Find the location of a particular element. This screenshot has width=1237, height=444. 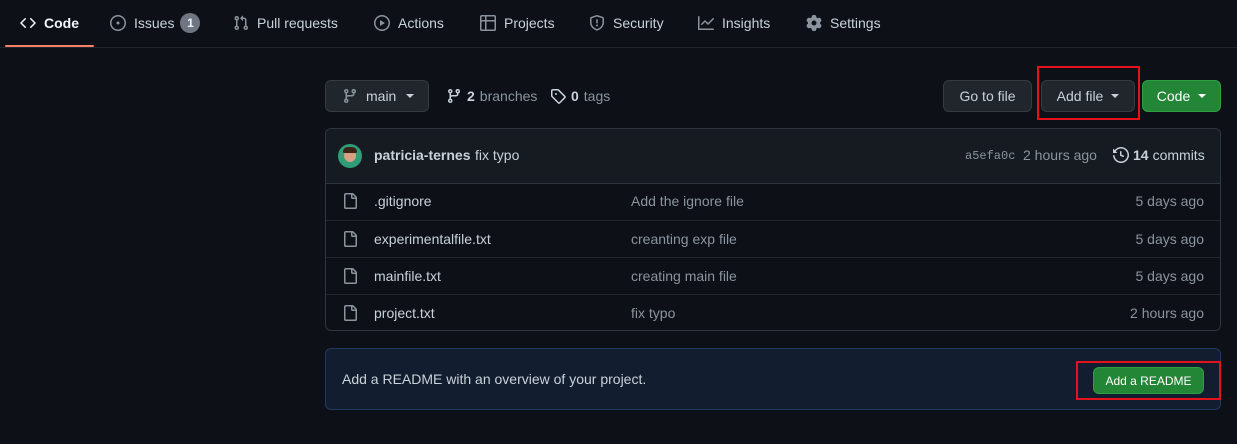

table-icon is located at coordinates (488, 23).